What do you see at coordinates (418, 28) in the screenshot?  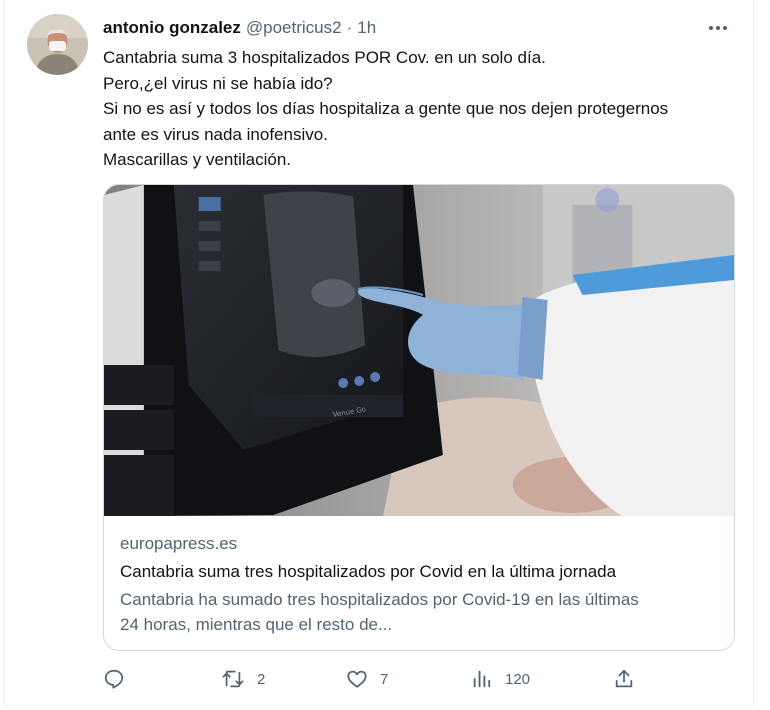 I see `tweet-header: antonio gonzalez @poetricus2 · 1h` at bounding box center [418, 28].